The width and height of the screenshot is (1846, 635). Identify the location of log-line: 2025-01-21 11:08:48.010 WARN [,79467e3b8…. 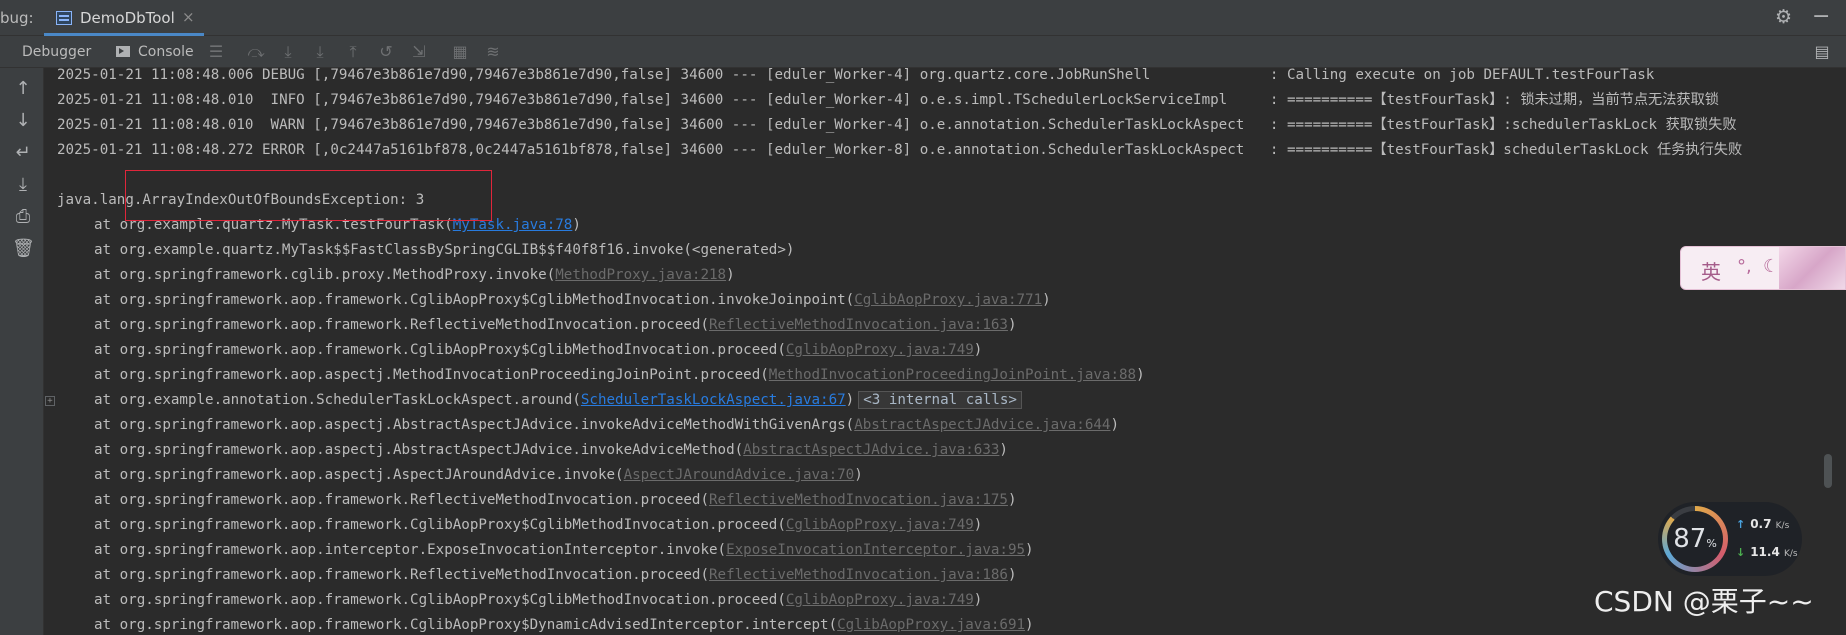
(897, 125).